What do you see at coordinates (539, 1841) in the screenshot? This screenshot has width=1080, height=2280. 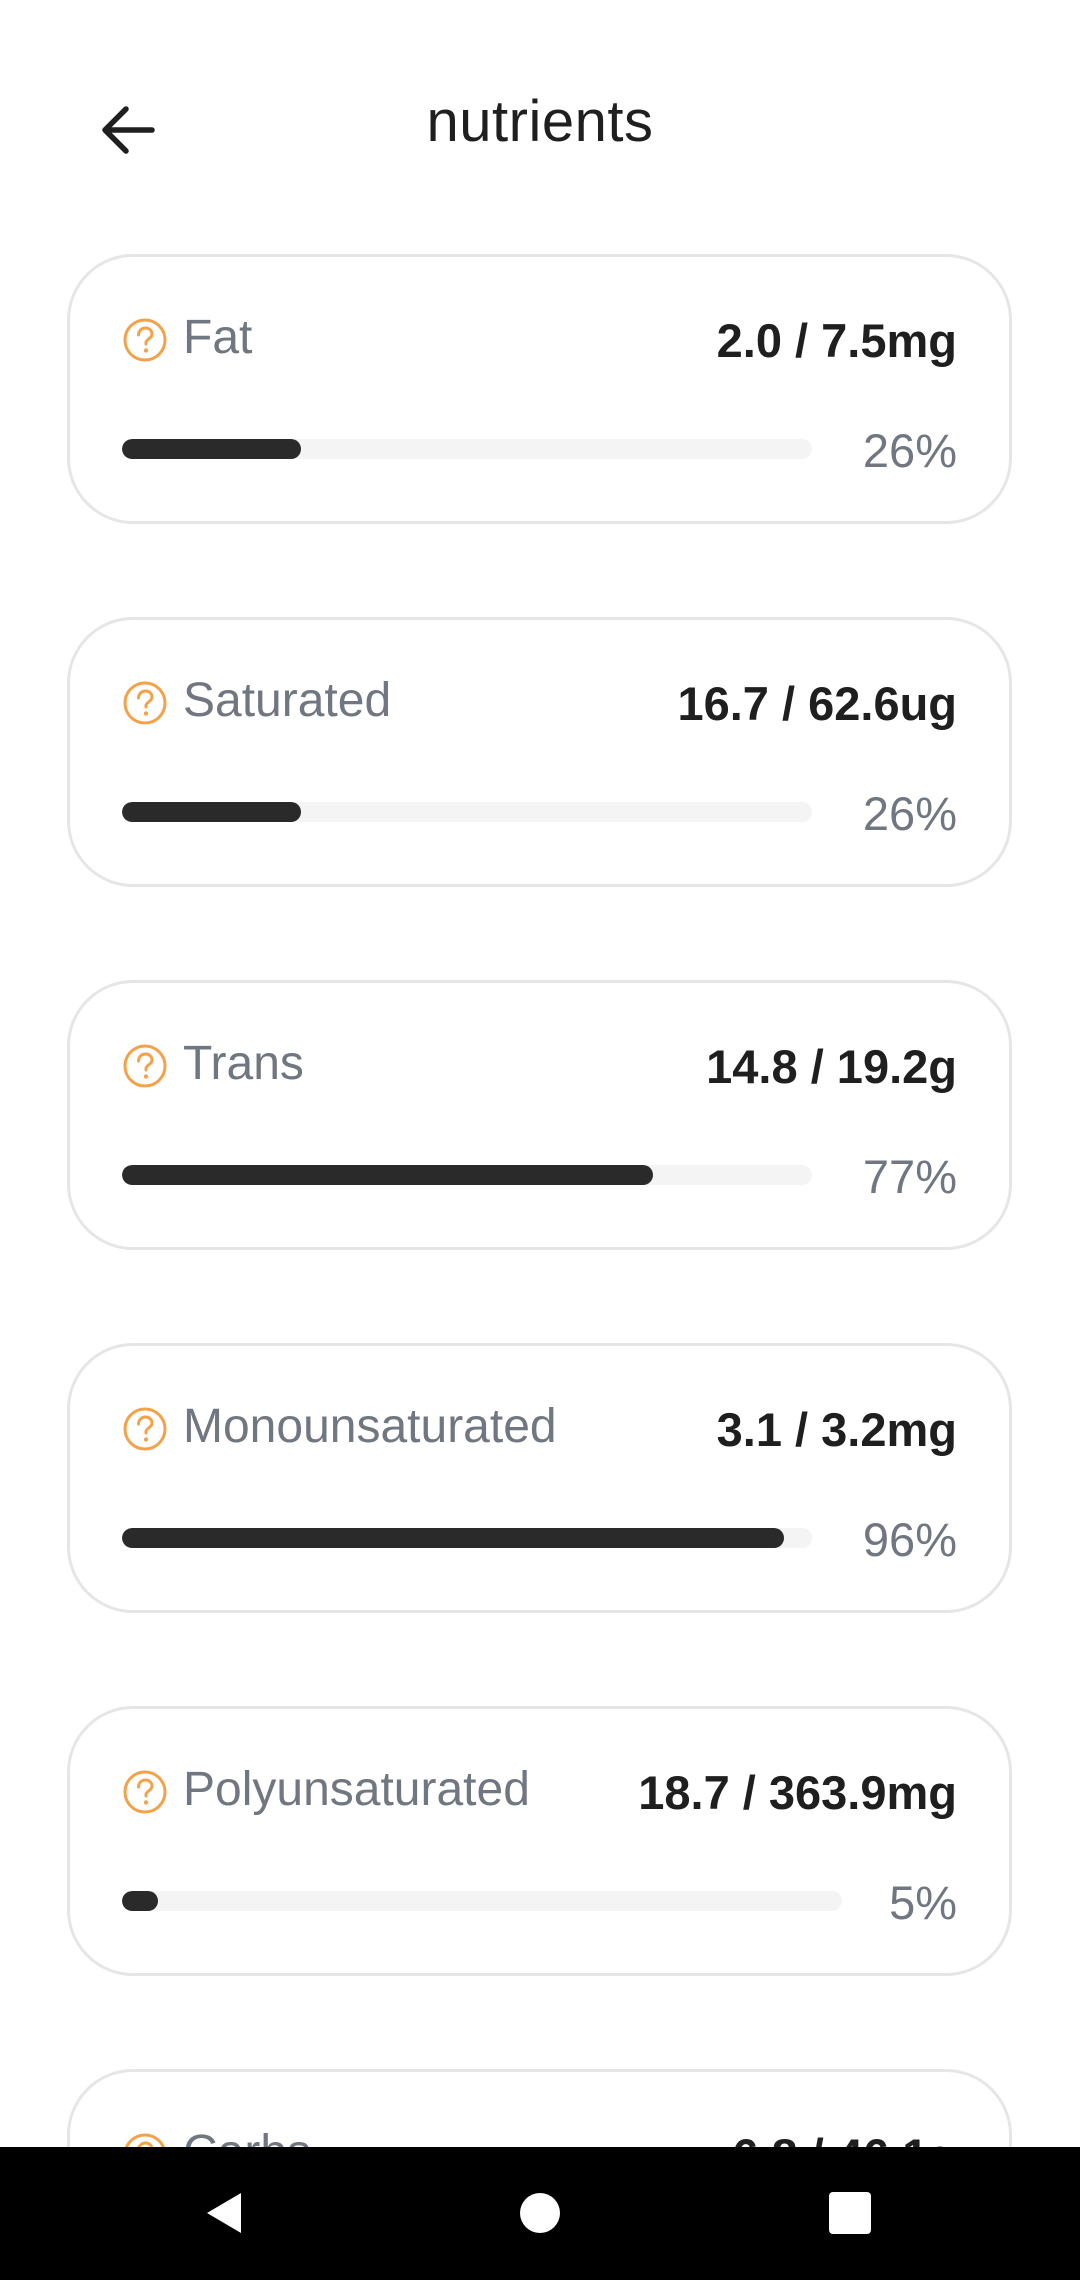 I see `nutrient-card: Polyunsaturated 18.7 / 363.9mg 5%` at bounding box center [539, 1841].